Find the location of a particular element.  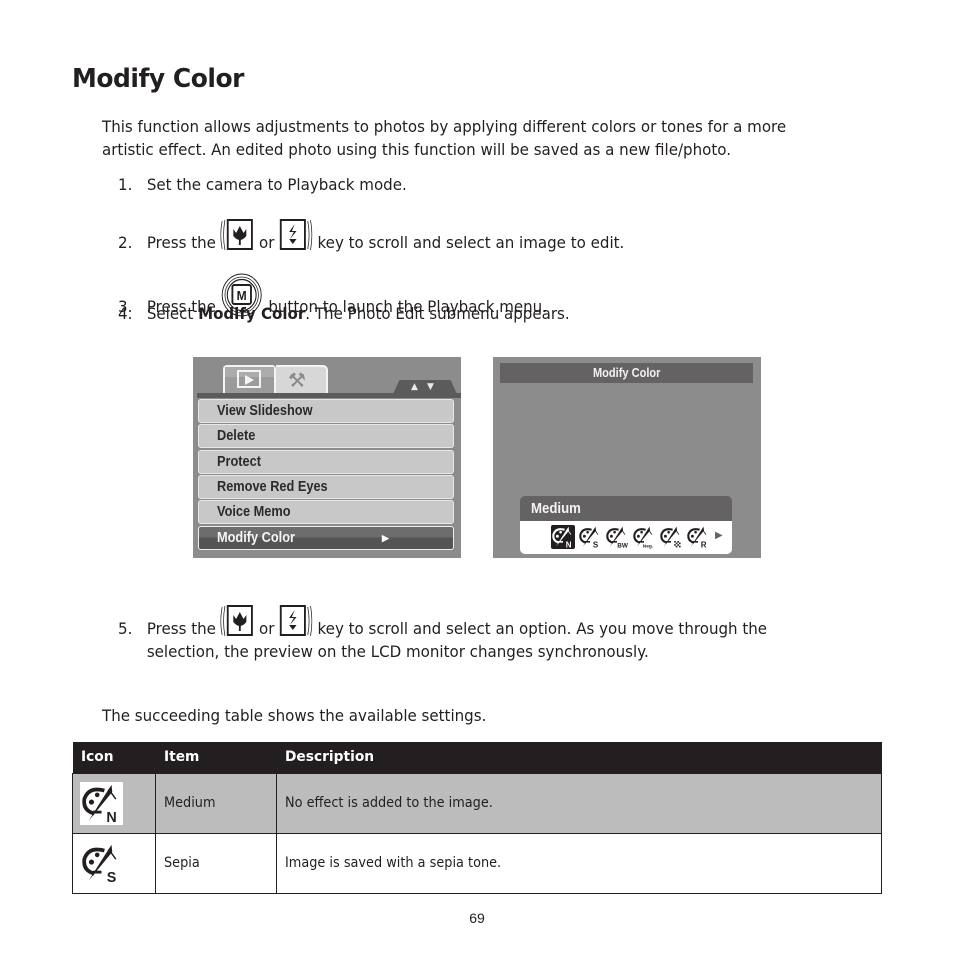

page-title: Modify Color is located at coordinates (158, 79).